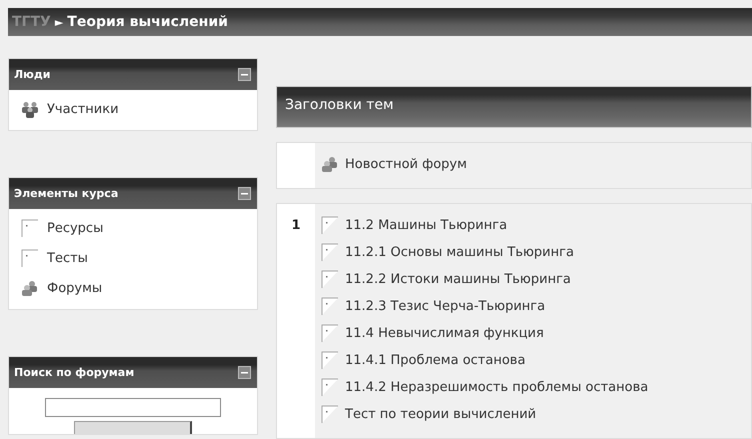  I want to click on resource-link: 11.2.1 Основы машины Тьюринга, so click(484, 252).